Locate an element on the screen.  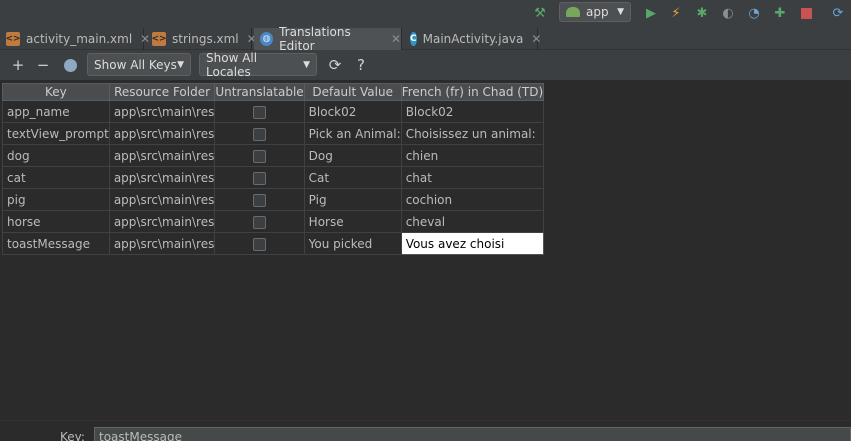
globe-icon: ◍ is located at coordinates (267, 39).